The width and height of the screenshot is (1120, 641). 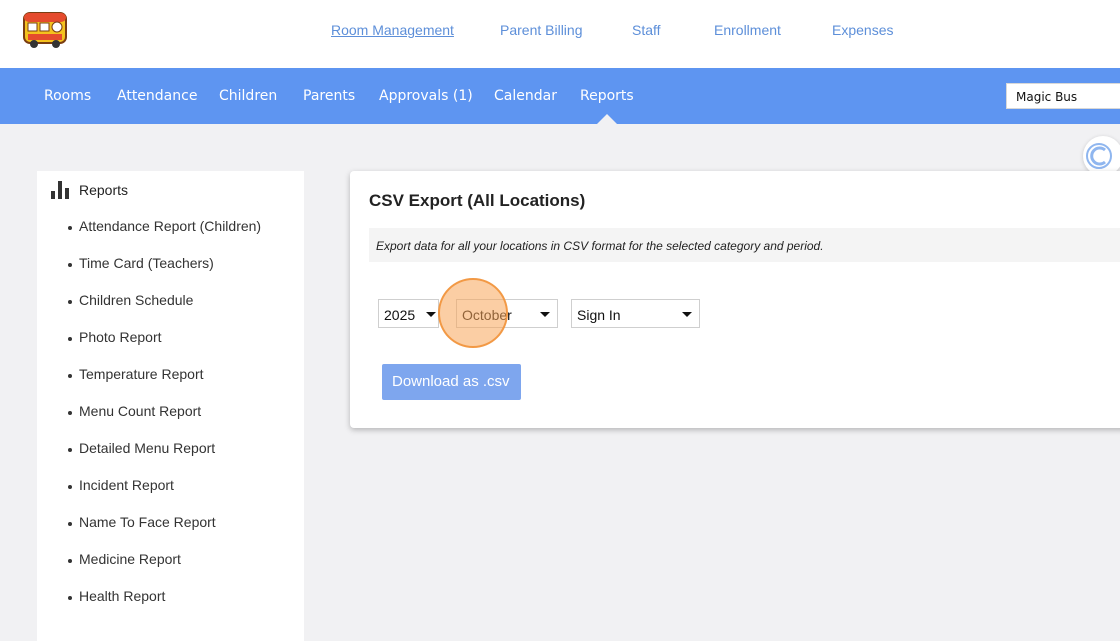 What do you see at coordinates (170, 226) in the screenshot?
I see `report-attendance-children: Attendance Report (Children)` at bounding box center [170, 226].